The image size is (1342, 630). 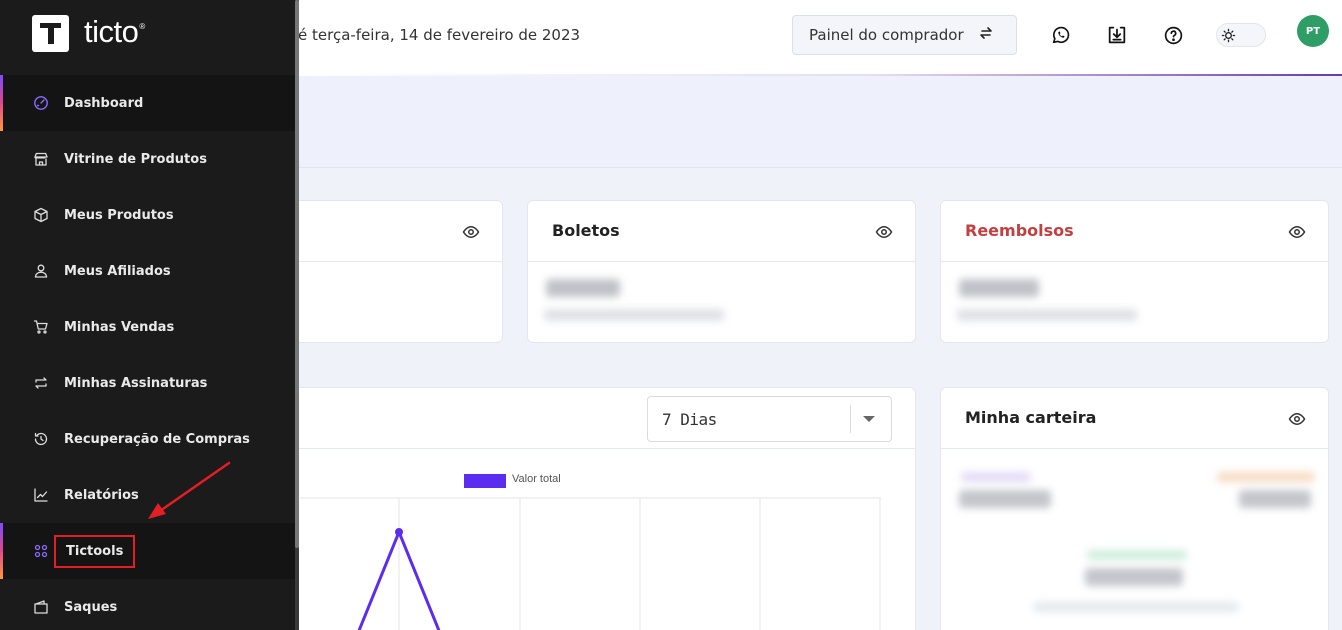 I want to click on sidebar-item-label: Relatórios, so click(x=101, y=495).